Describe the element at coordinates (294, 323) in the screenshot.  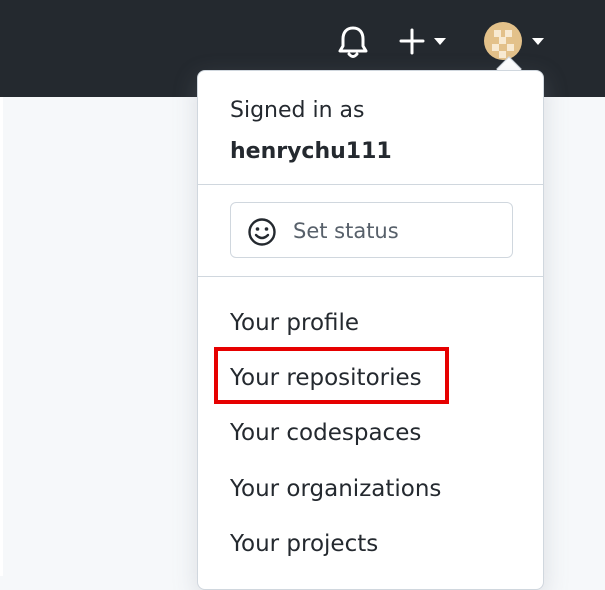
I see `menu-item-your-profile: Your profile` at that location.